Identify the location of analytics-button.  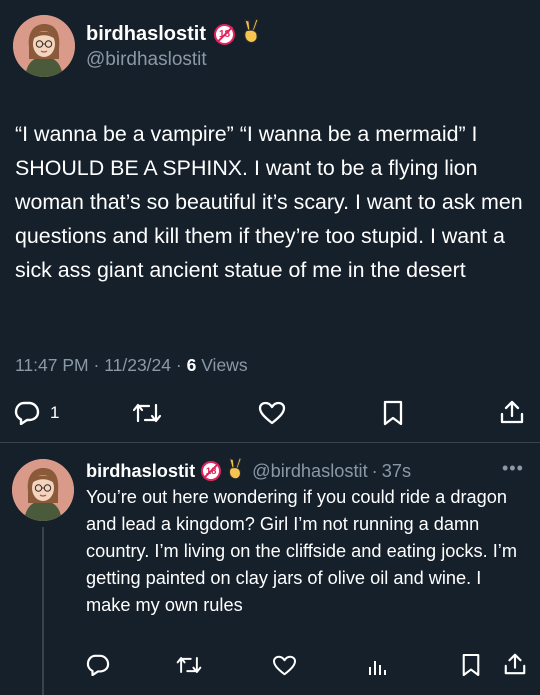
(377, 666).